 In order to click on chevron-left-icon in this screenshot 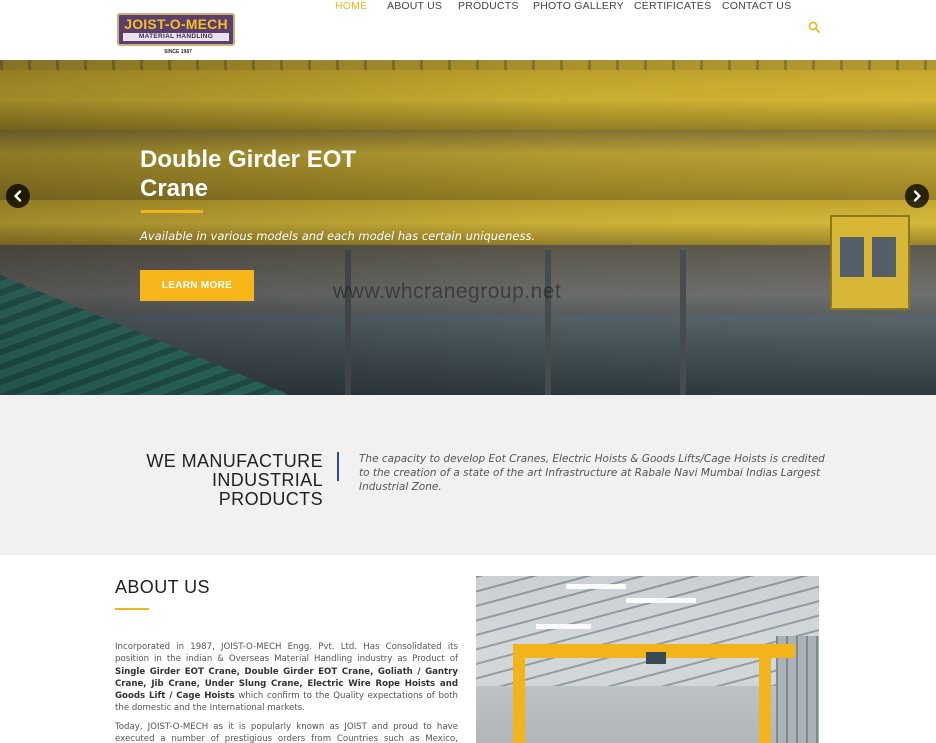, I will do `click(18, 196)`.